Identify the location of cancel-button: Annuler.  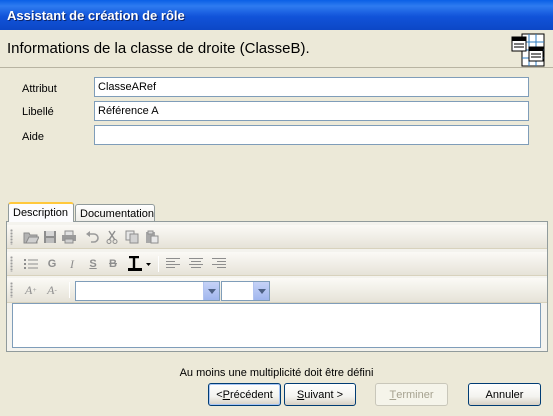
(504, 394).